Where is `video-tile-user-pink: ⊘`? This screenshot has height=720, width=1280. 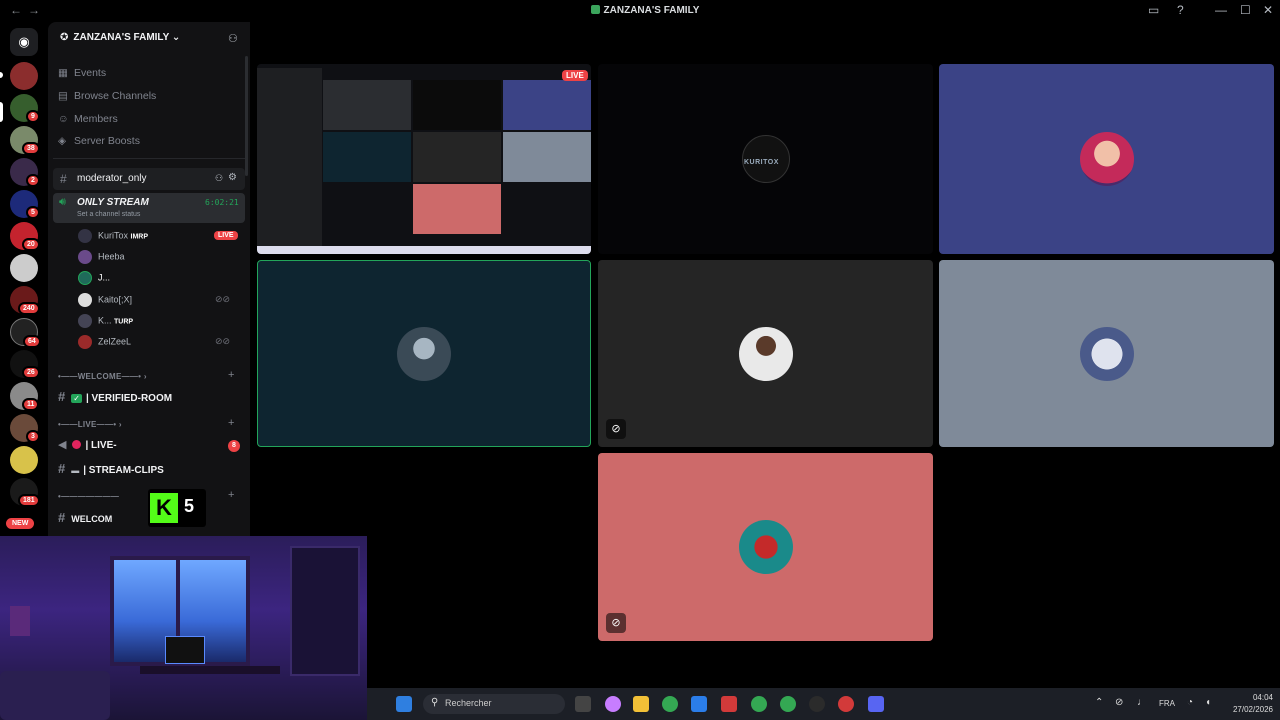
video-tile-user-pink: ⊘ is located at coordinates (765, 547).